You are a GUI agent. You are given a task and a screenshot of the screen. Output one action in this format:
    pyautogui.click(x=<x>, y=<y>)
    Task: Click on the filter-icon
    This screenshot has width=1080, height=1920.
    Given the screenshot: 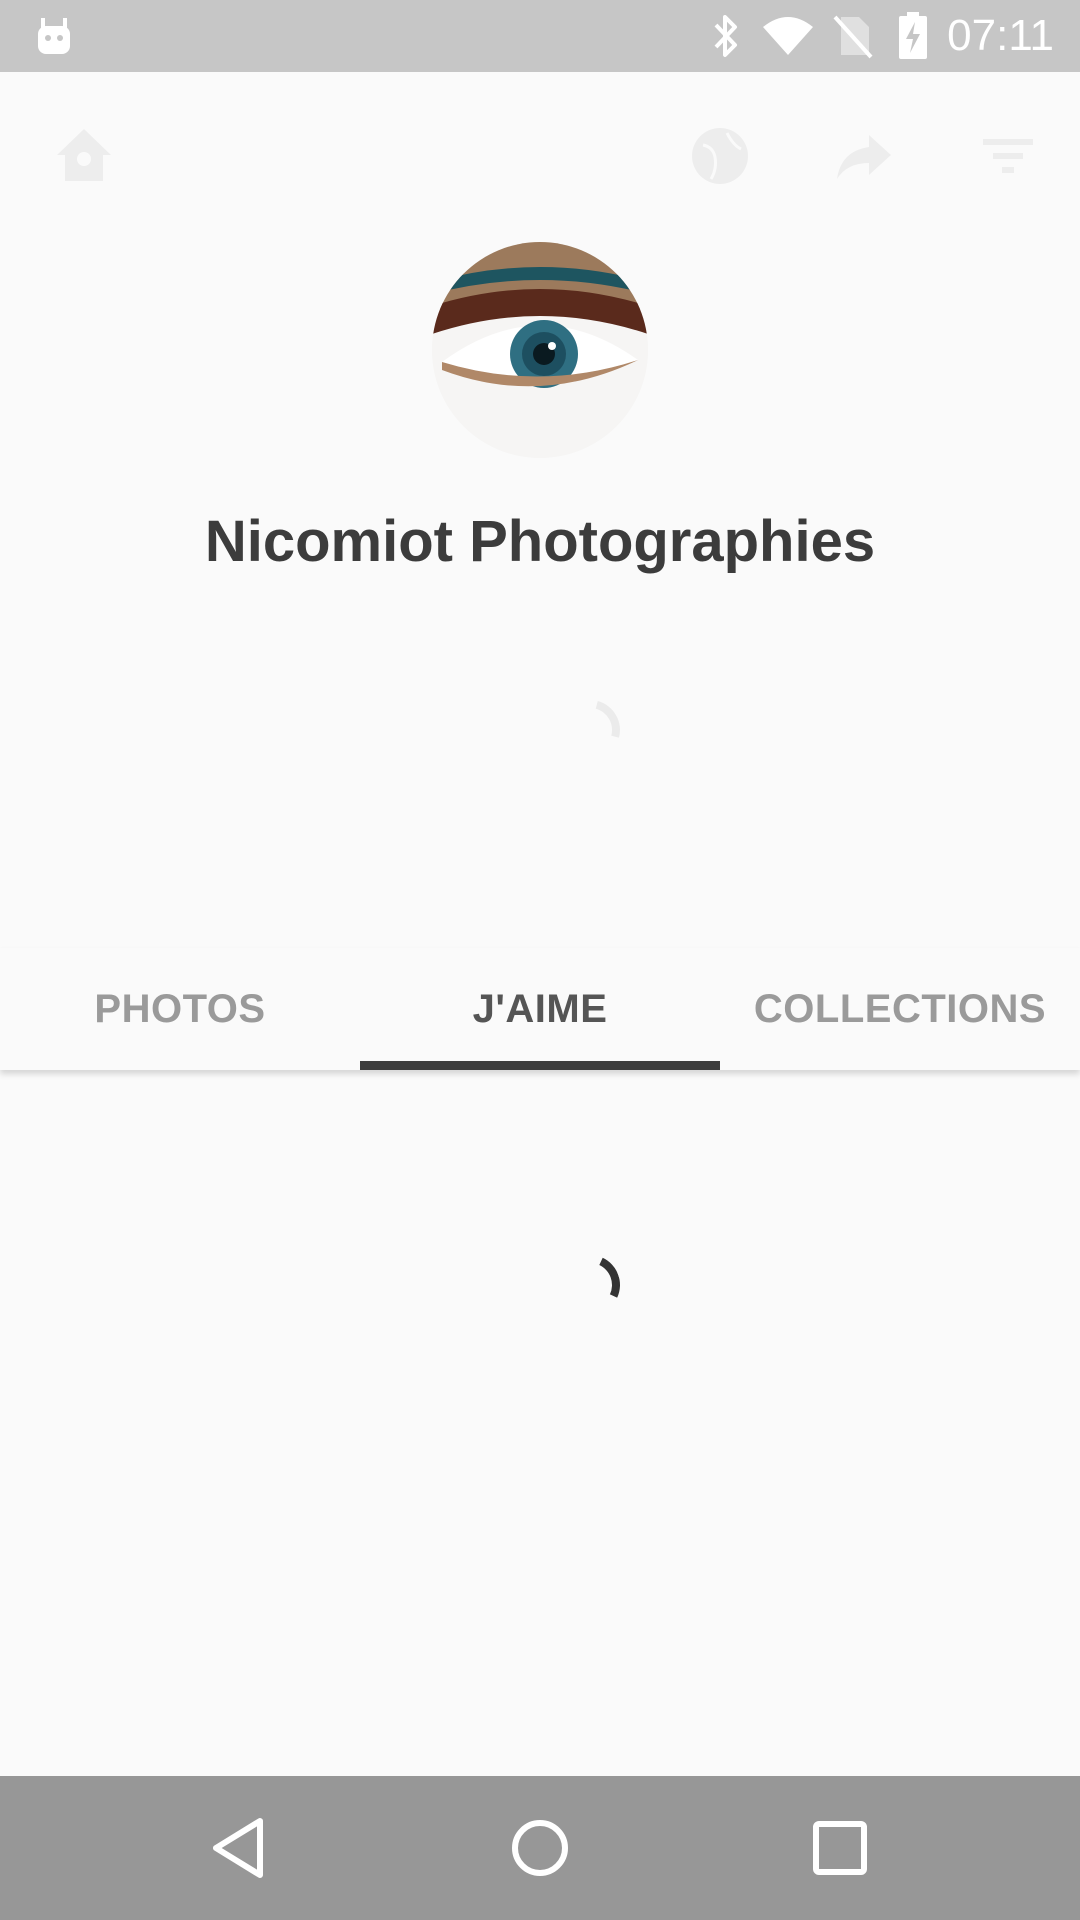 What is the action you would take?
    pyautogui.click(x=1008, y=156)
    